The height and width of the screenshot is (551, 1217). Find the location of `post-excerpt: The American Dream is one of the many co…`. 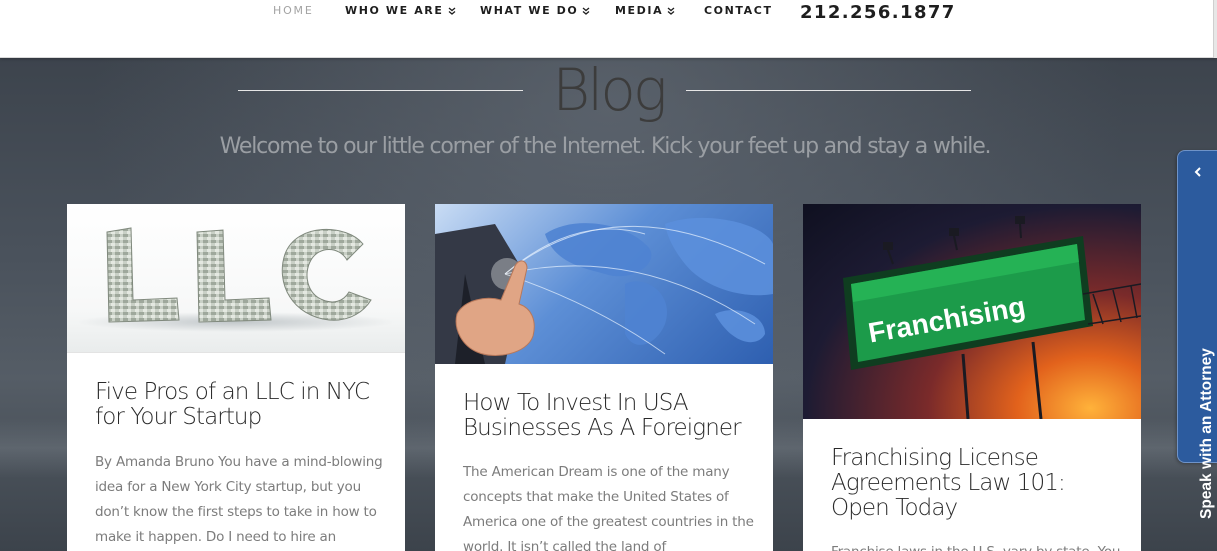

post-excerpt: The American Dream is one of the many co… is located at coordinates (608, 507).